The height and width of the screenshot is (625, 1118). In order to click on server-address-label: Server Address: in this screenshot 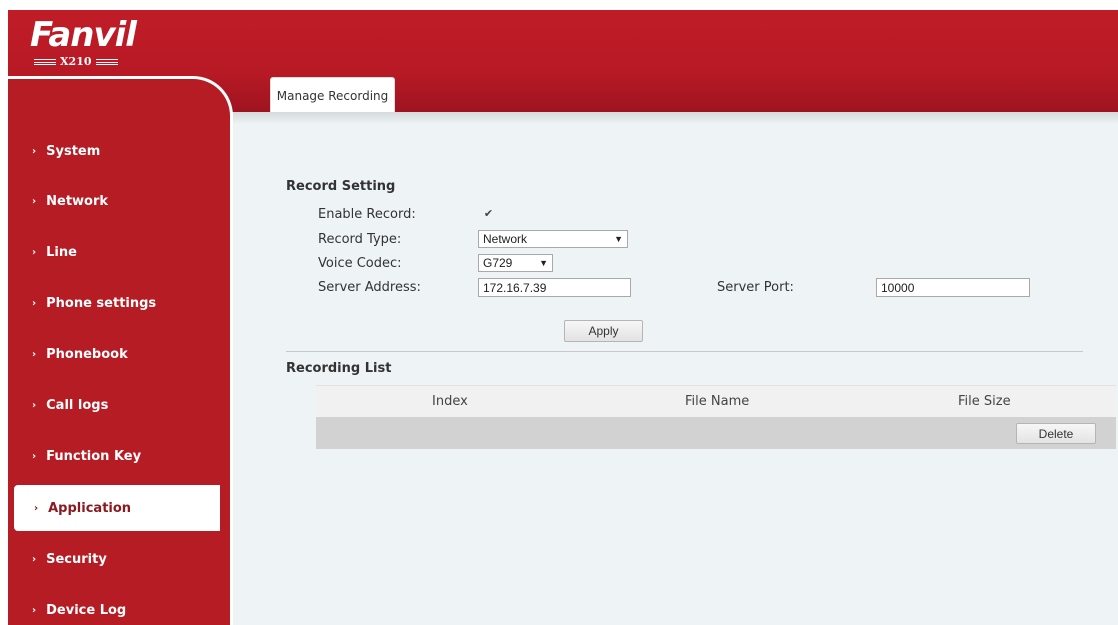, I will do `click(369, 287)`.